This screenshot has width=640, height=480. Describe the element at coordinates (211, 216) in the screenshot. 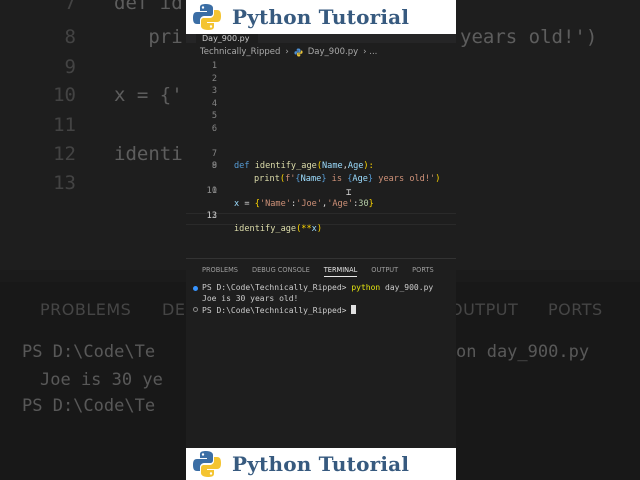

I see `code-line: 13` at that location.